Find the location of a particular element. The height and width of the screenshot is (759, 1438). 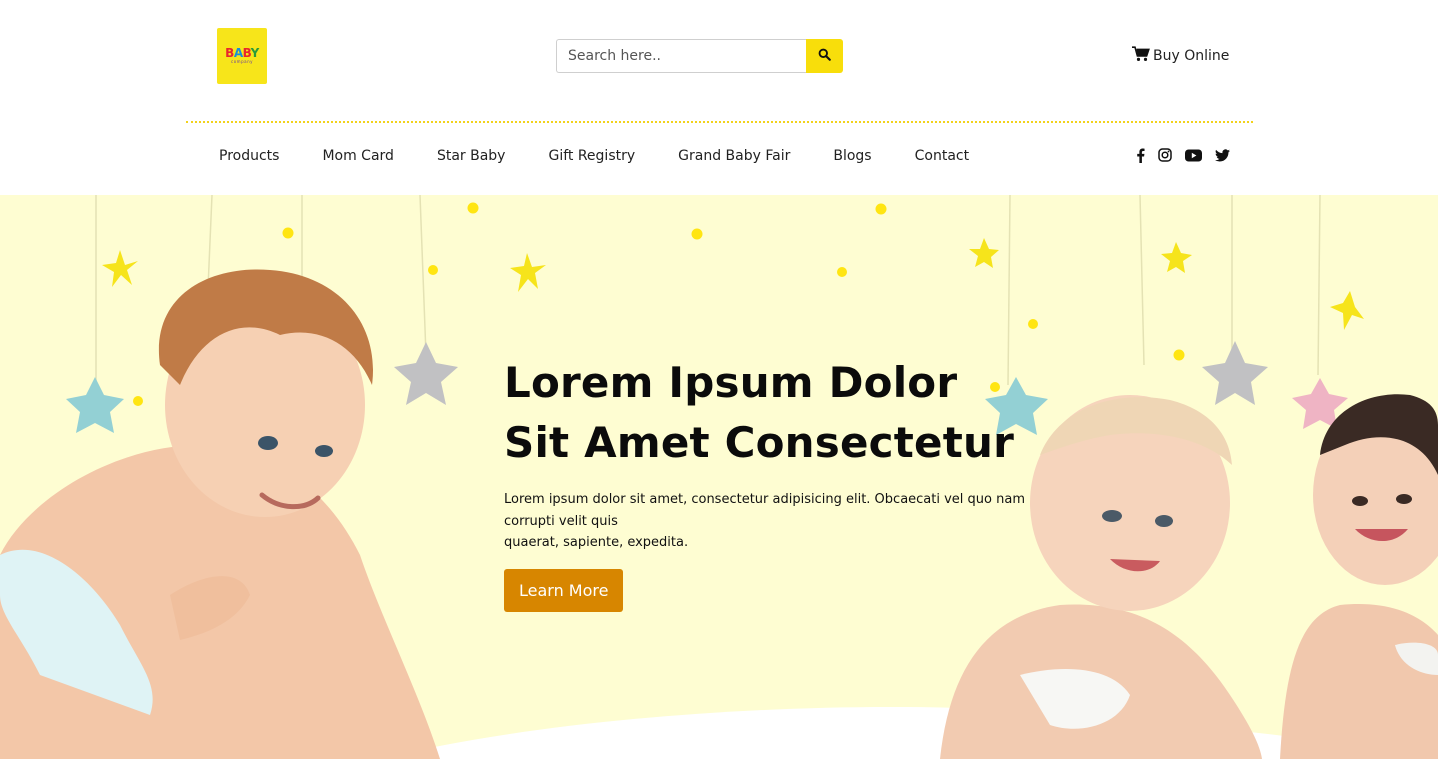

buy-online-link: Buy Online is located at coordinates (1181, 56).